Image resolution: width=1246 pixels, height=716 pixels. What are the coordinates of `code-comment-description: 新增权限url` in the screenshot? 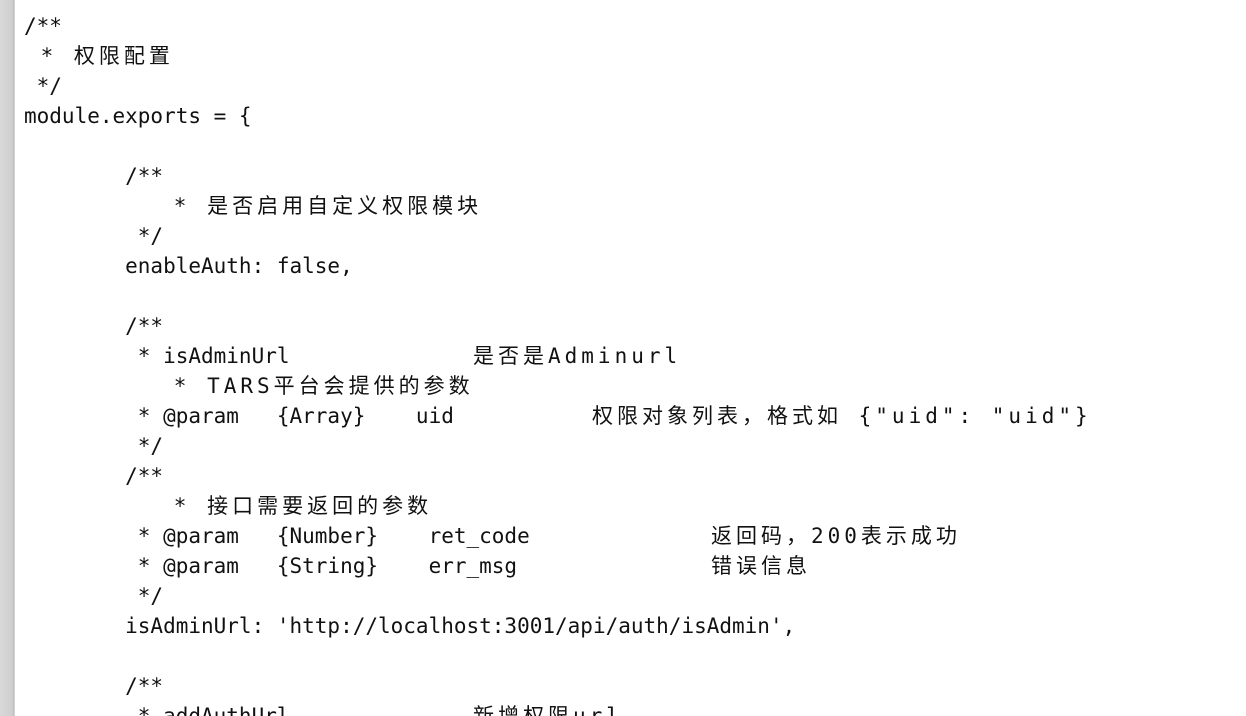 It's located at (548, 710).